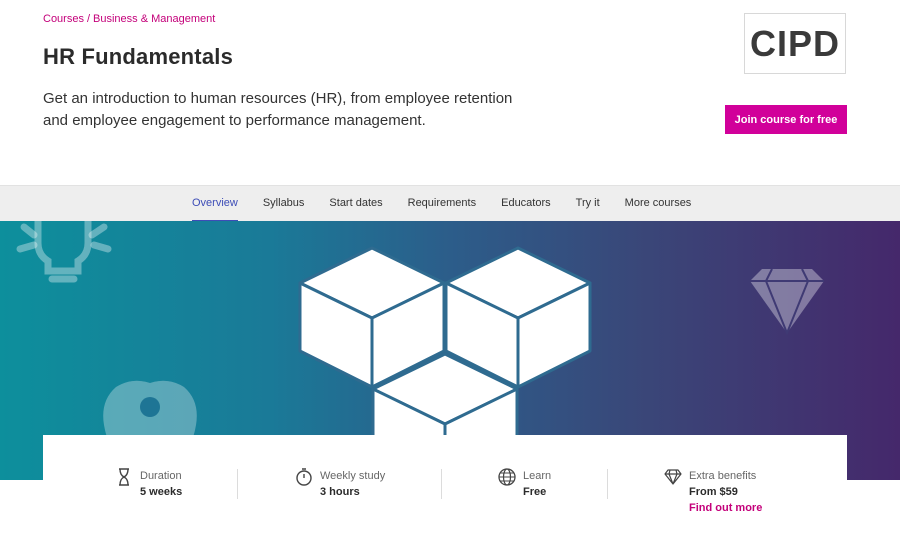 This screenshot has width=900, height=540. I want to click on cipd-logo: CIPD, so click(795, 43).